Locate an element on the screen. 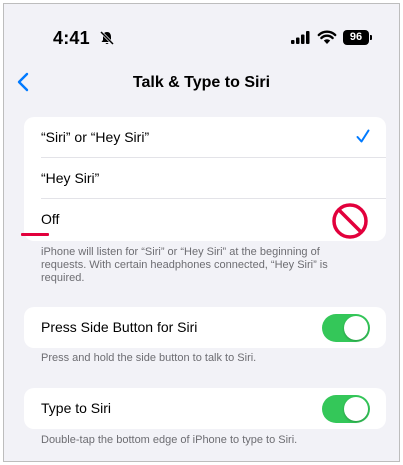 The height and width of the screenshot is (465, 403). status-time: 4:41 is located at coordinates (71, 38).